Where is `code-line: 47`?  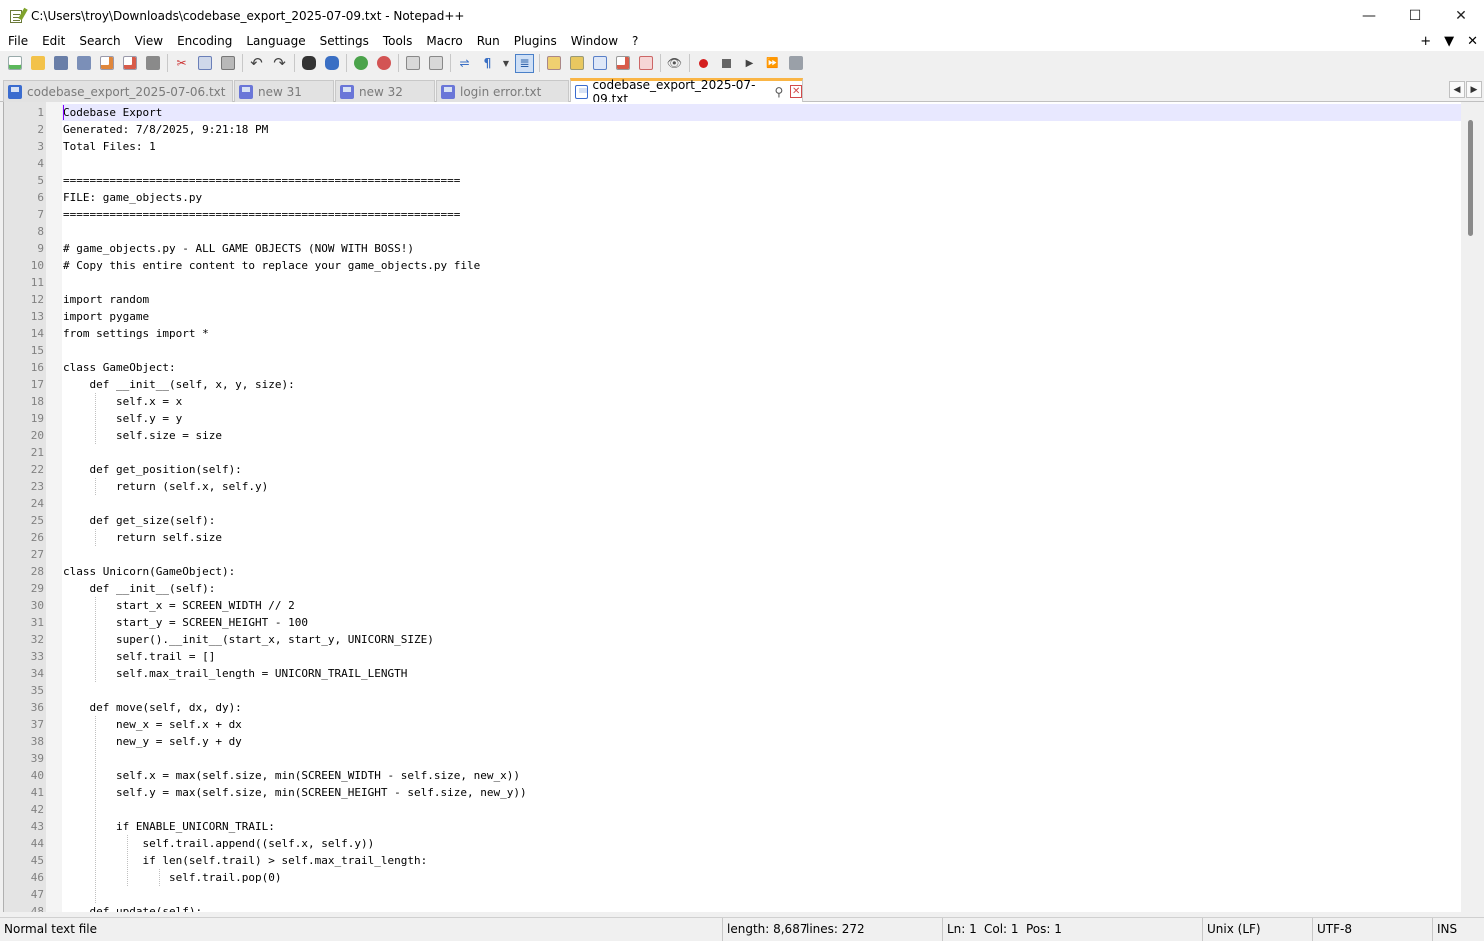
code-line: 47 is located at coordinates (746, 894).